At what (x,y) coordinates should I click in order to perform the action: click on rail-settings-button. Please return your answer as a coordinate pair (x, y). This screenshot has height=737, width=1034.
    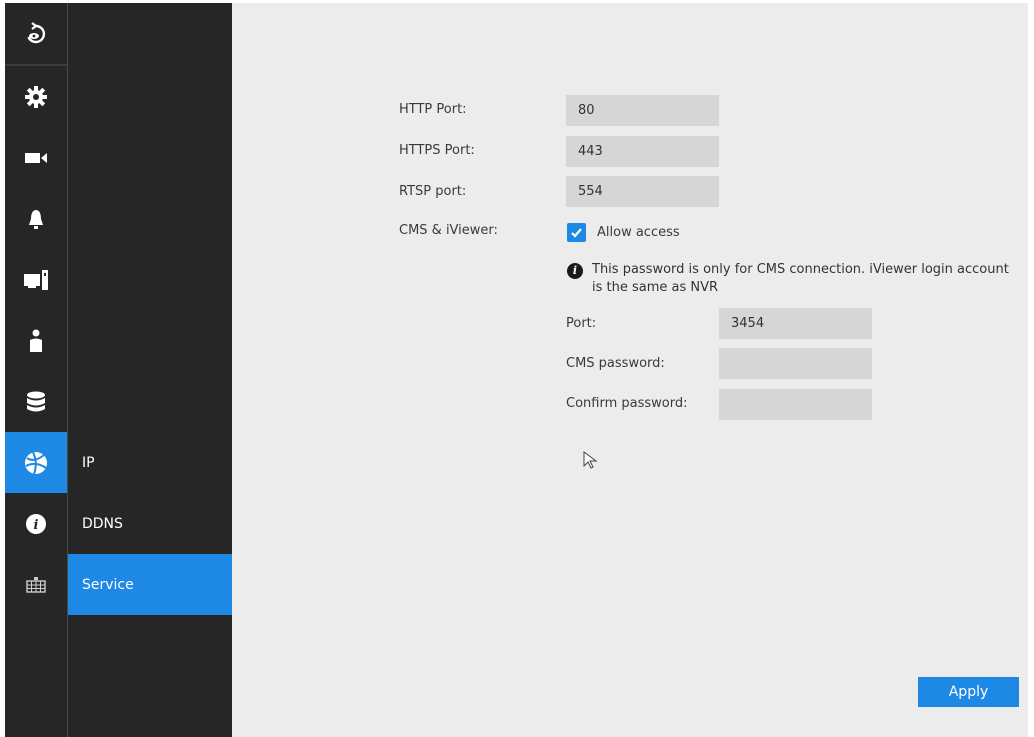
    Looking at the image, I should click on (36, 96).